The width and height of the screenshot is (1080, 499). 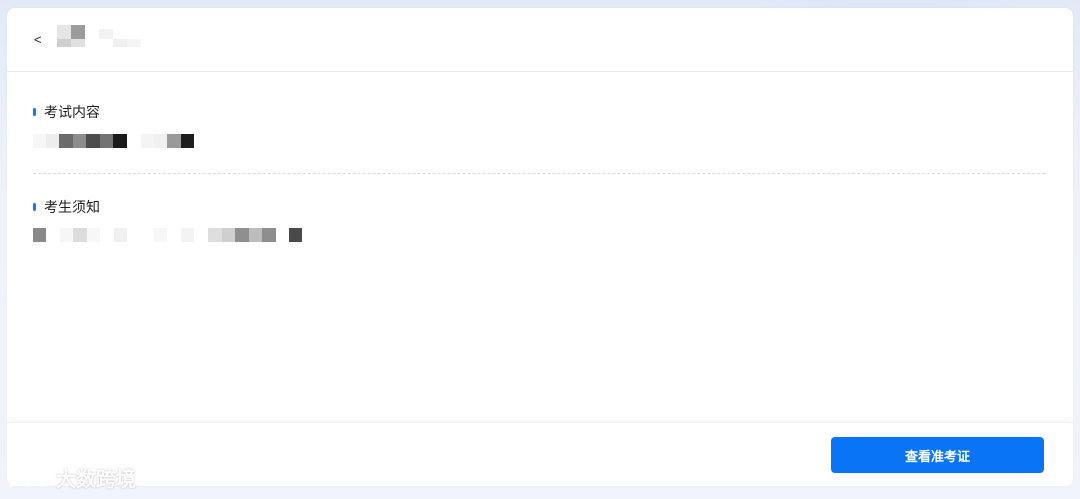 I want to click on section-candidate-notice: 考生须知, so click(x=66, y=207).